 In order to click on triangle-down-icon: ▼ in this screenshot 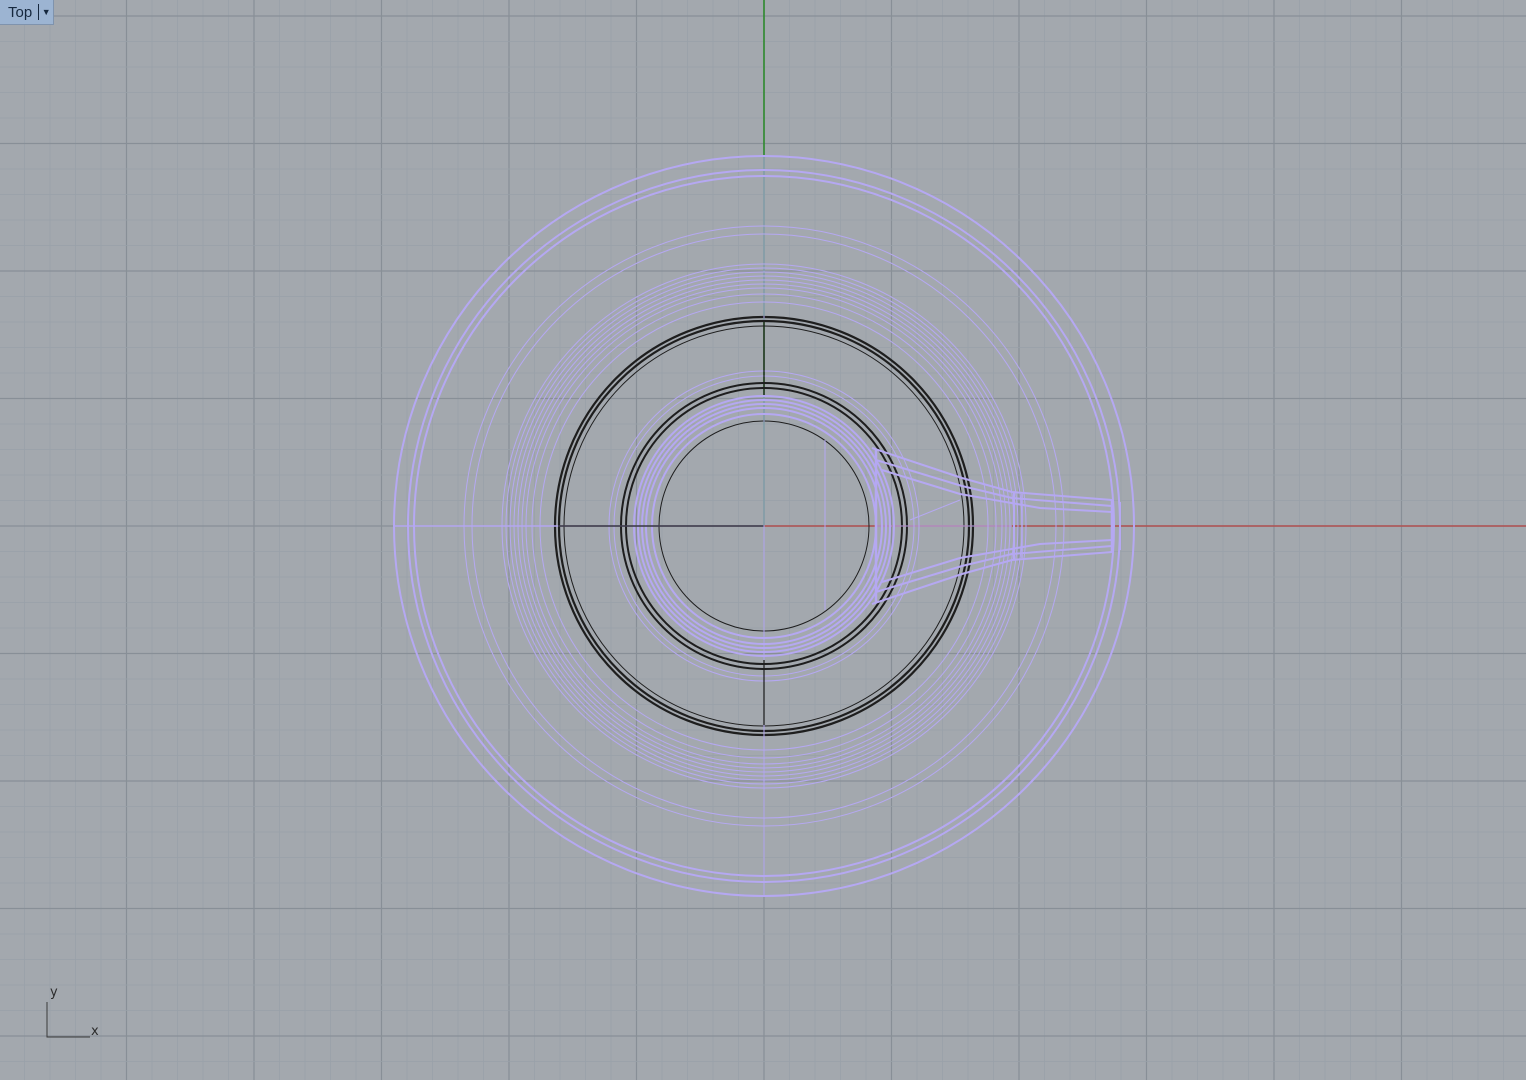, I will do `click(46, 12)`.